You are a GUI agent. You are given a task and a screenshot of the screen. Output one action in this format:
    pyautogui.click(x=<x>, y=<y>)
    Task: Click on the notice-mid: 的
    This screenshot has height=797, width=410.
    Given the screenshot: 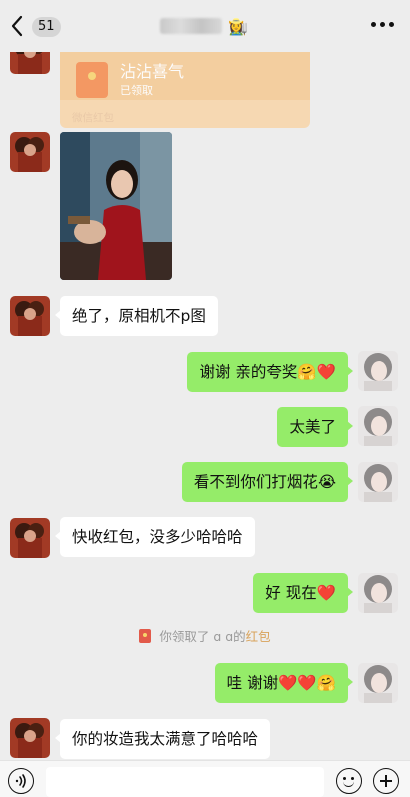 What is the action you would take?
    pyautogui.click(x=239, y=636)
    